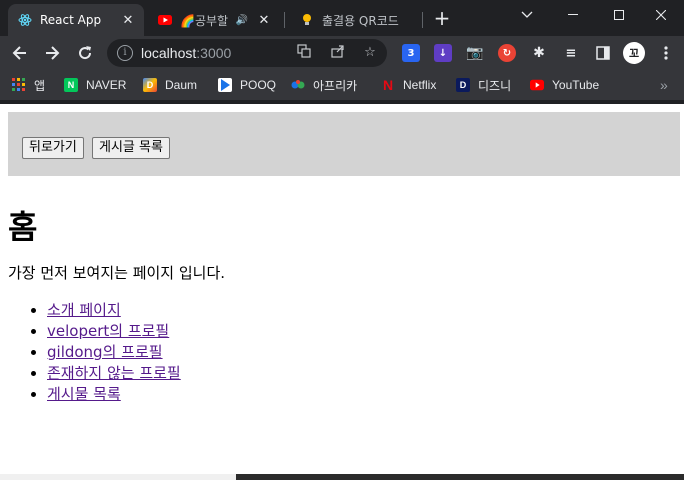  I want to click on react-icon, so click(25, 20).